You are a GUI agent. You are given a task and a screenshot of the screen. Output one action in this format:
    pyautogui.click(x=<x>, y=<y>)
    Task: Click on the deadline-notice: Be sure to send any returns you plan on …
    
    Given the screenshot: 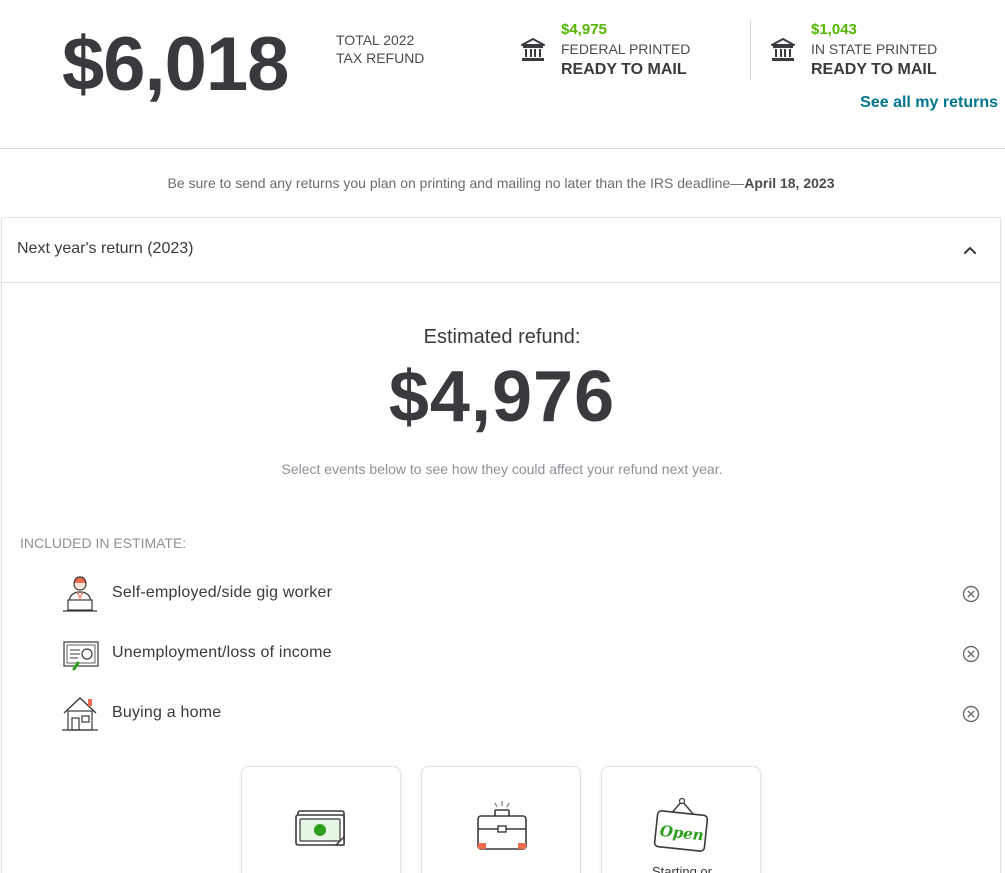 What is the action you would take?
    pyautogui.click(x=501, y=183)
    